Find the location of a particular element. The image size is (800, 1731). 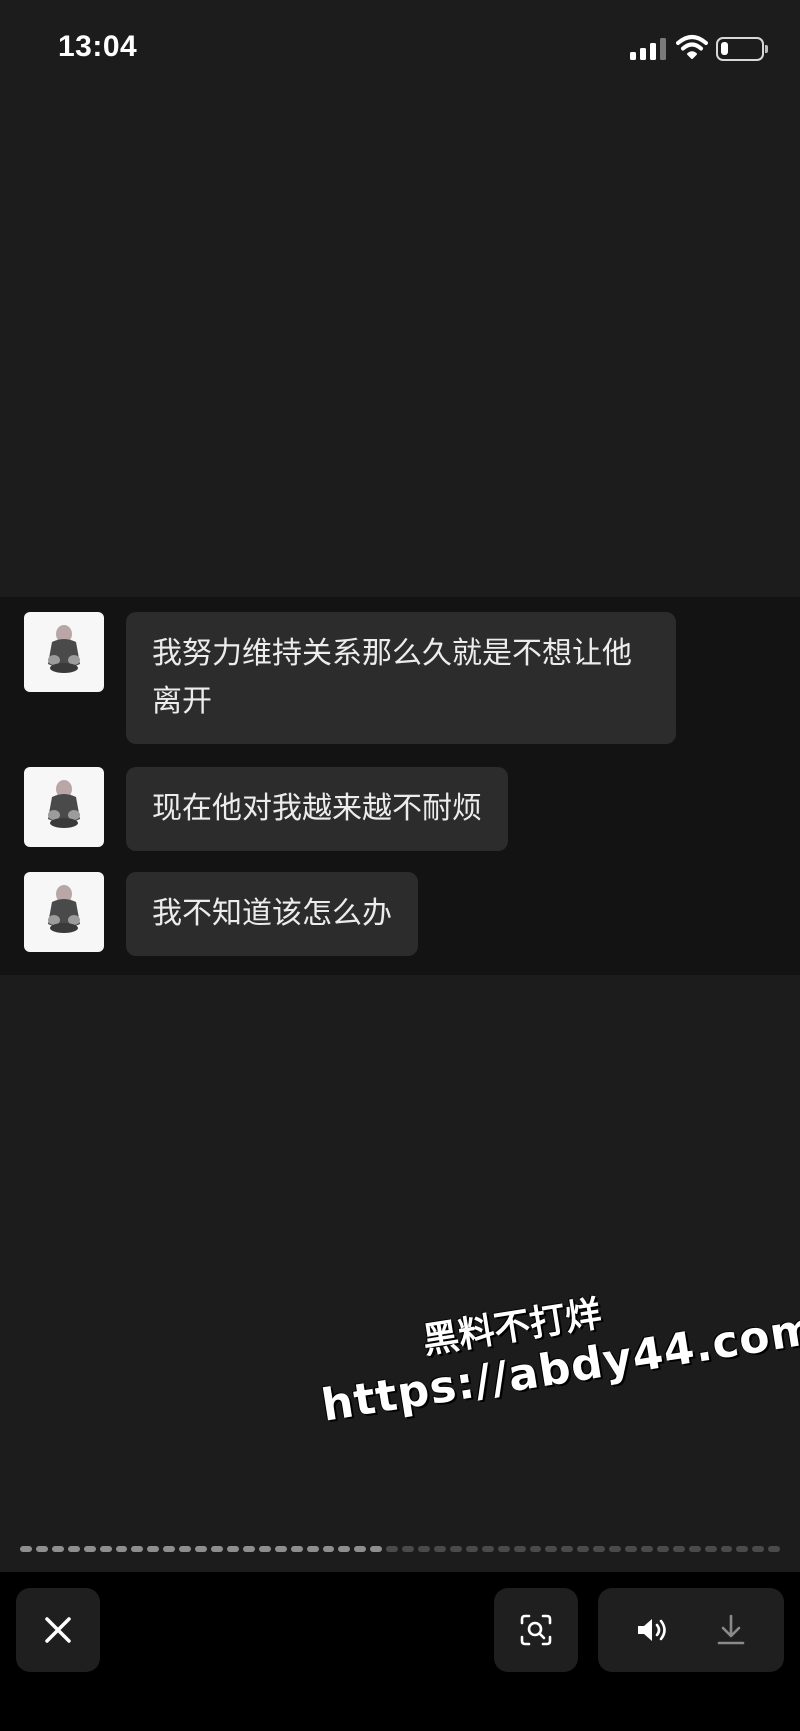

signal-icon is located at coordinates (648, 49).